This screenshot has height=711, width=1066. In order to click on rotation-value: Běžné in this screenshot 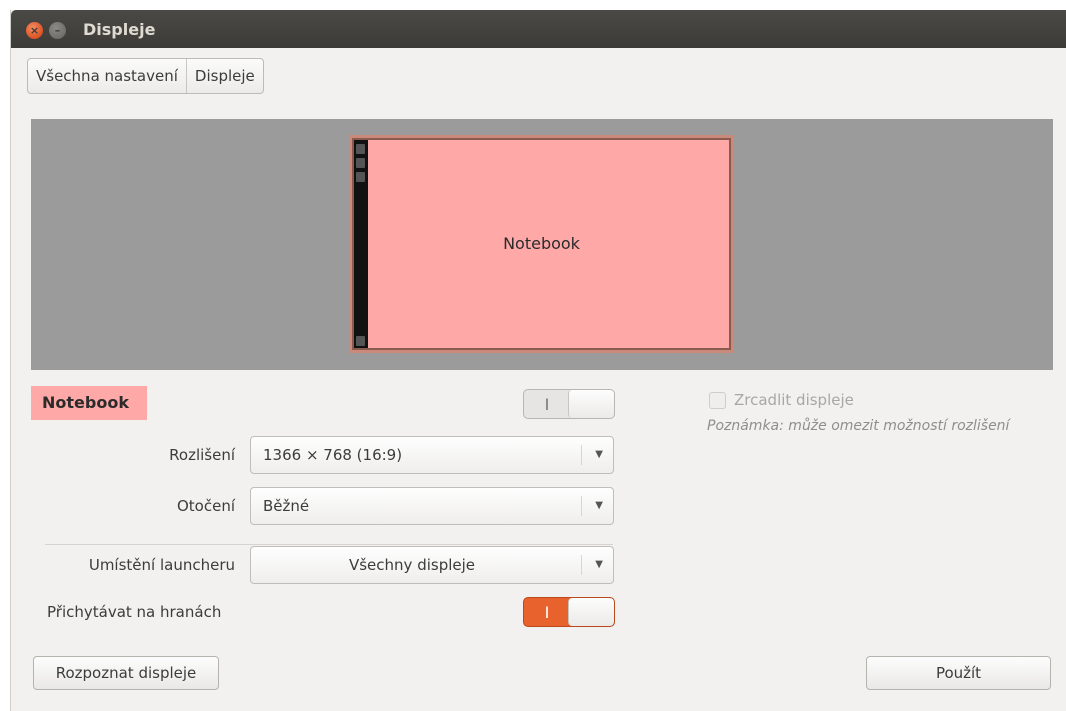, I will do `click(286, 506)`.